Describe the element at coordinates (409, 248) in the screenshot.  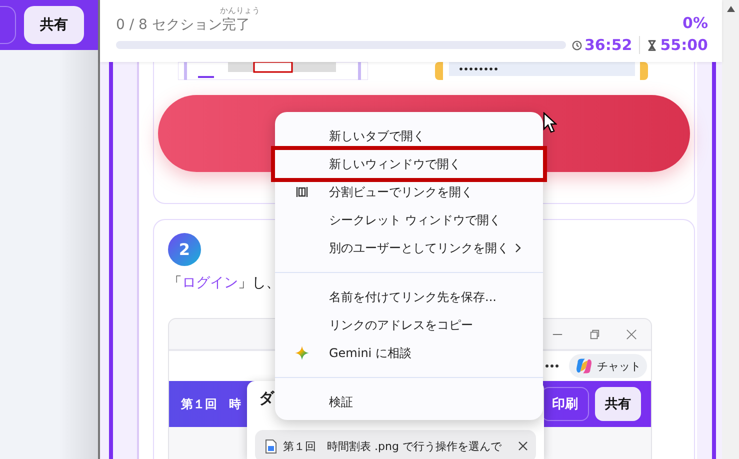
I see `menu-item: 別のユーザーとしてリンクを開く` at that location.